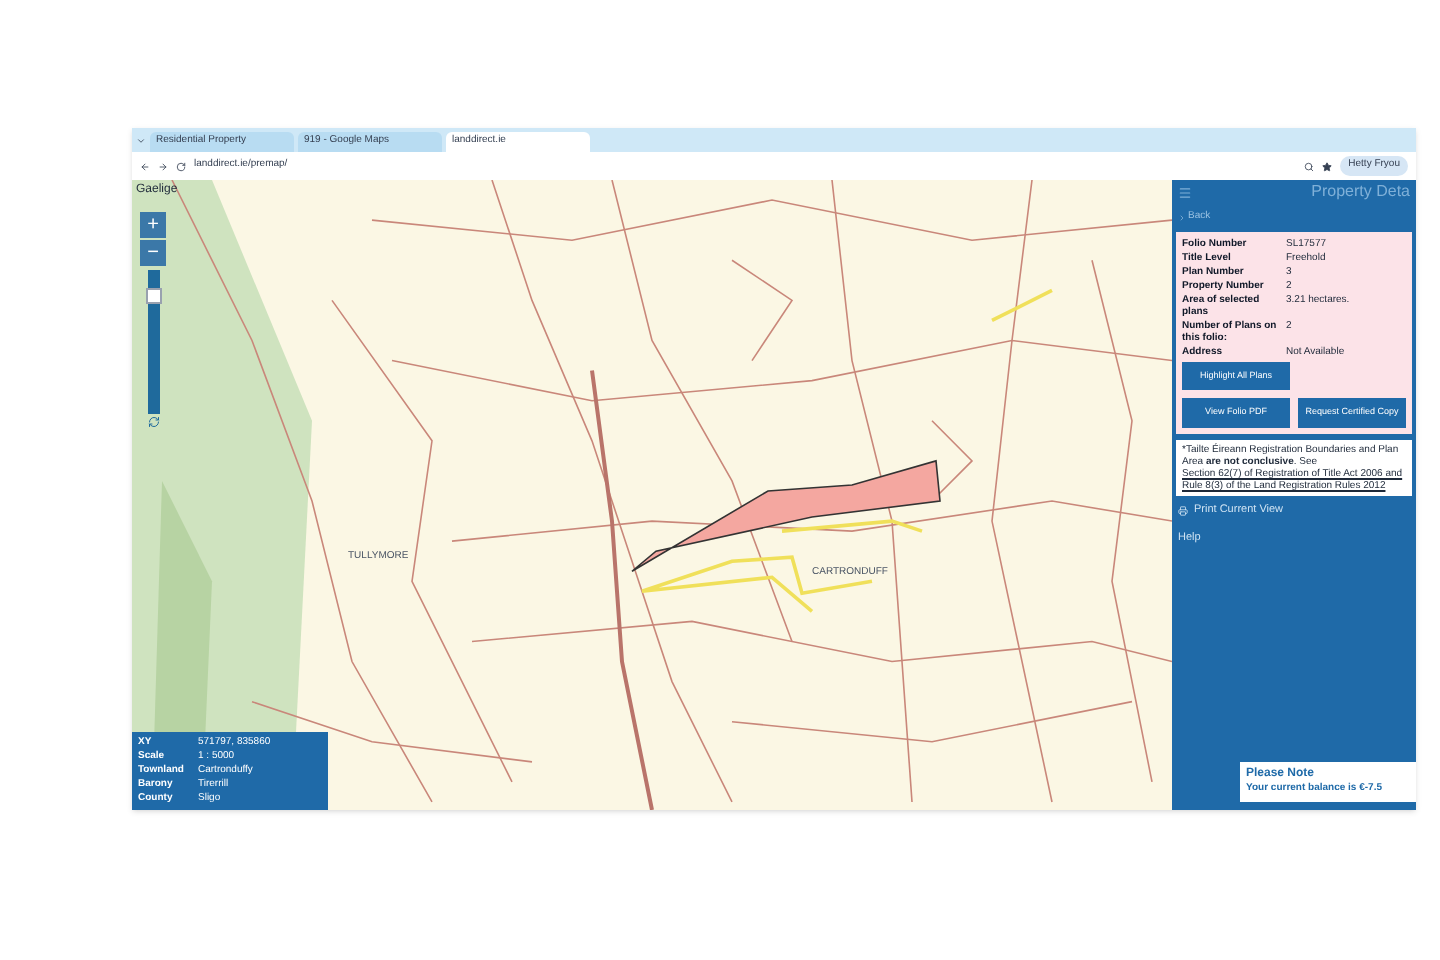  Describe the element at coordinates (153, 225) in the screenshot. I see `zoom-in-button: +` at that location.